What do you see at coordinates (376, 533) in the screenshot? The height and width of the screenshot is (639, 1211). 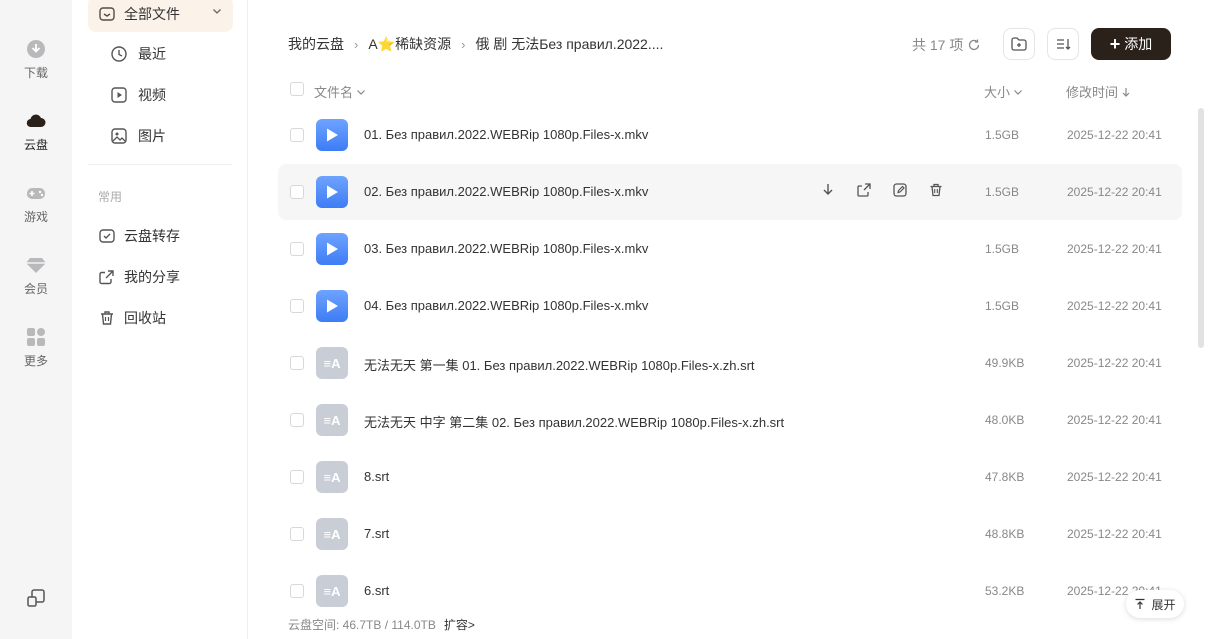 I see `file-name: 7.srt` at bounding box center [376, 533].